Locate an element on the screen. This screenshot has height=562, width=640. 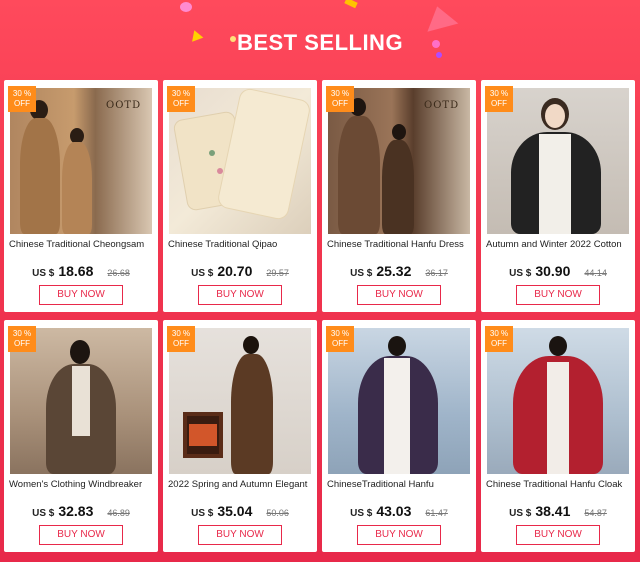
product-name: Chinese Traditional Hanfu Dress is located at coordinates (400, 246).